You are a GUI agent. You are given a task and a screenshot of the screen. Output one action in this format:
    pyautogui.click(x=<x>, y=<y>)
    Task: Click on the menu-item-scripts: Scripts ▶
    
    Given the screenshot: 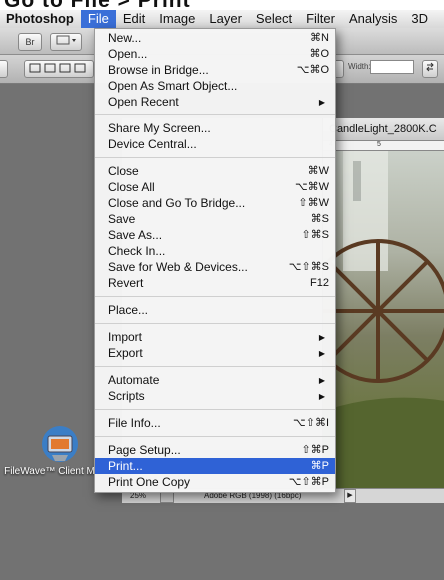 What is the action you would take?
    pyautogui.click(x=215, y=396)
    